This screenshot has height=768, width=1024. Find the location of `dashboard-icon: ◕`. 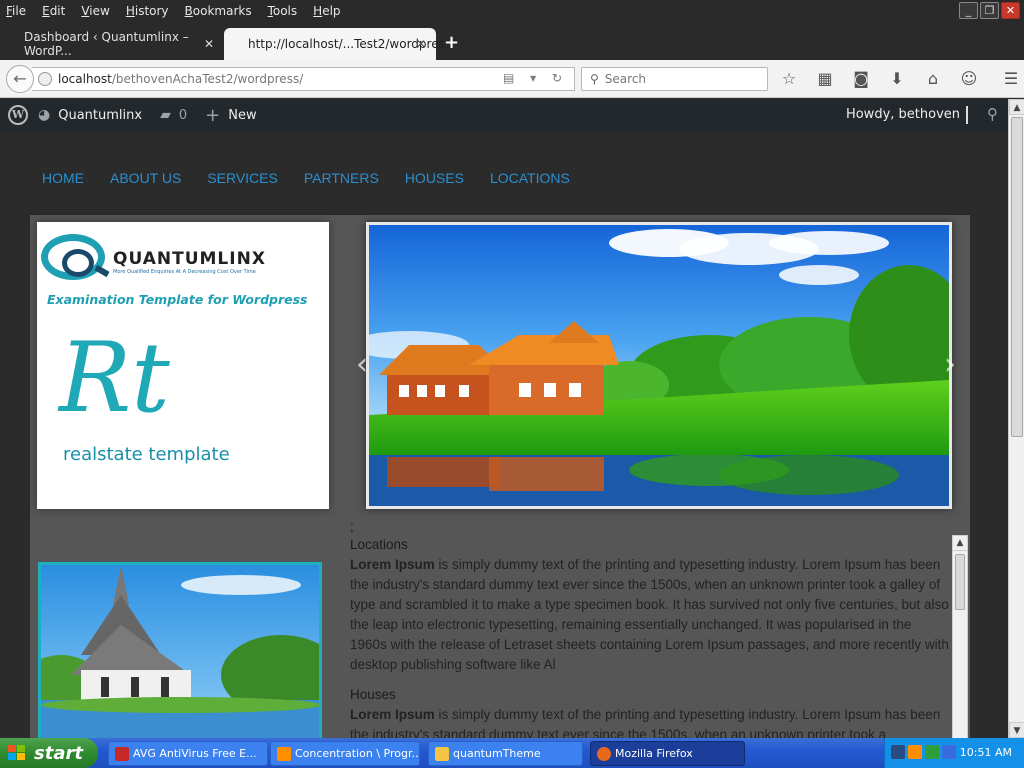

dashboard-icon: ◕ is located at coordinates (44, 115).